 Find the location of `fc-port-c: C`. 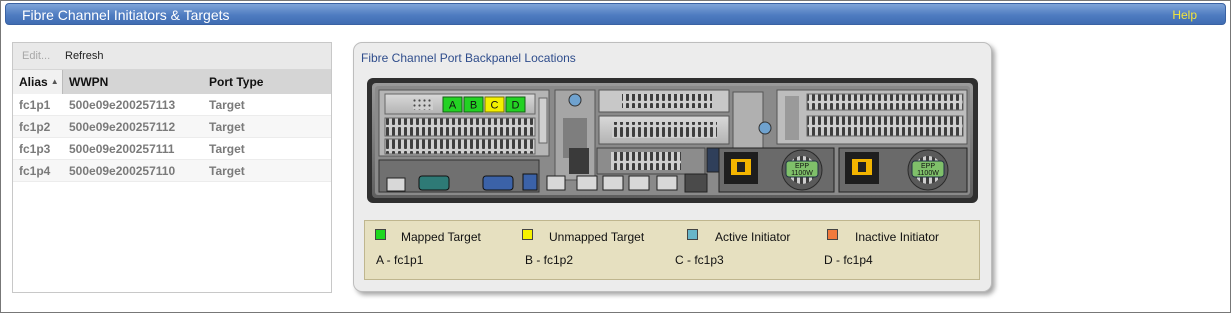

fc-port-c: C is located at coordinates (494, 104).